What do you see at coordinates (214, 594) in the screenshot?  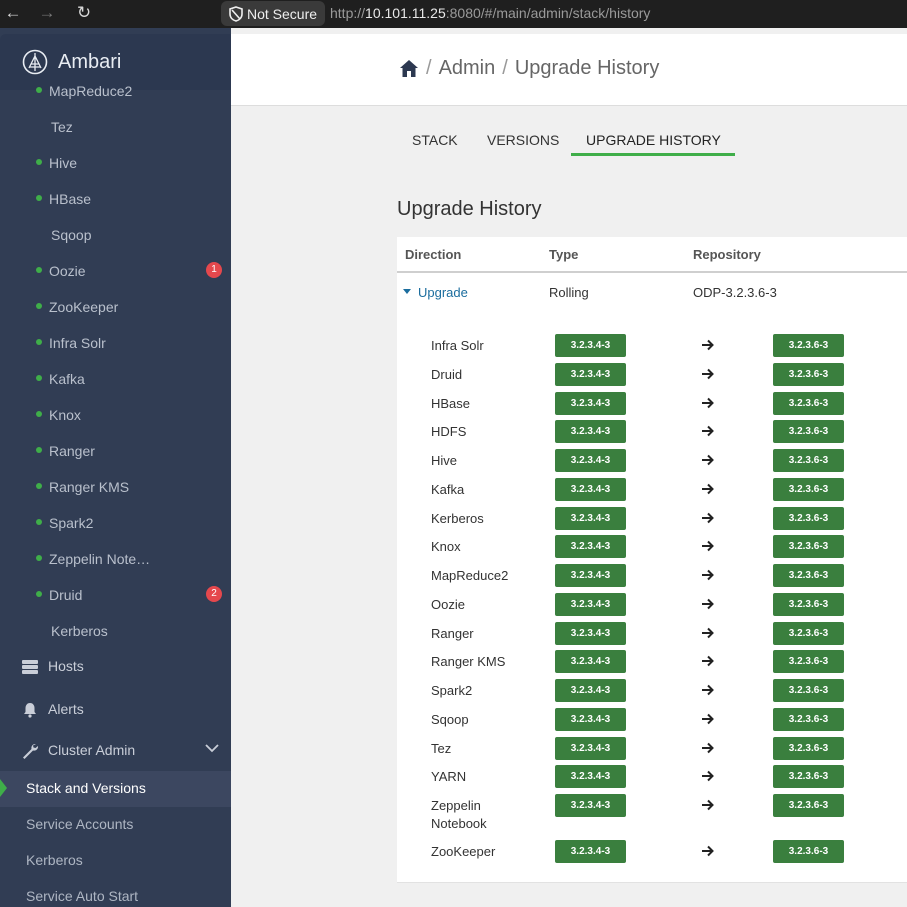 I see `alert-count-badge: 2` at bounding box center [214, 594].